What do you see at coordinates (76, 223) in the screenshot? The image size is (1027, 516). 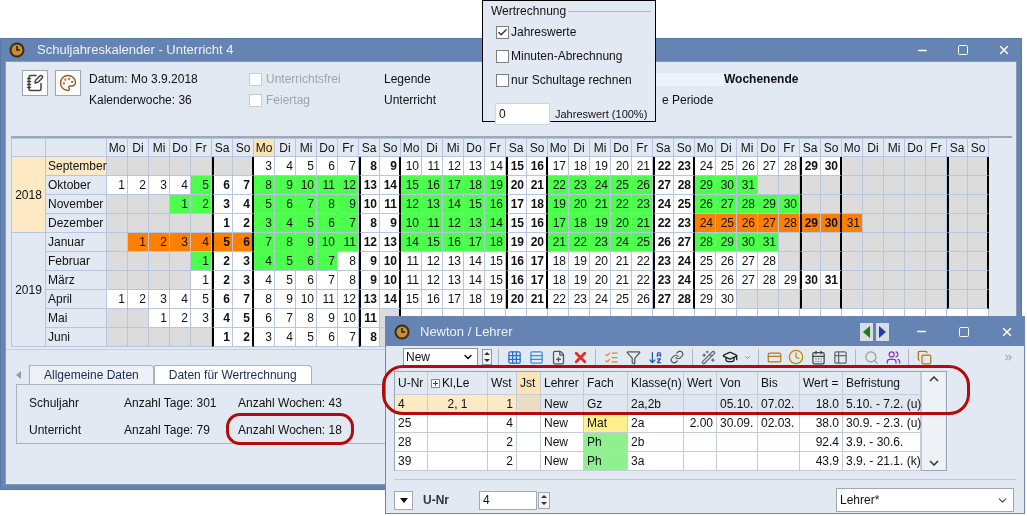 I see `month-cell: Dezember` at bounding box center [76, 223].